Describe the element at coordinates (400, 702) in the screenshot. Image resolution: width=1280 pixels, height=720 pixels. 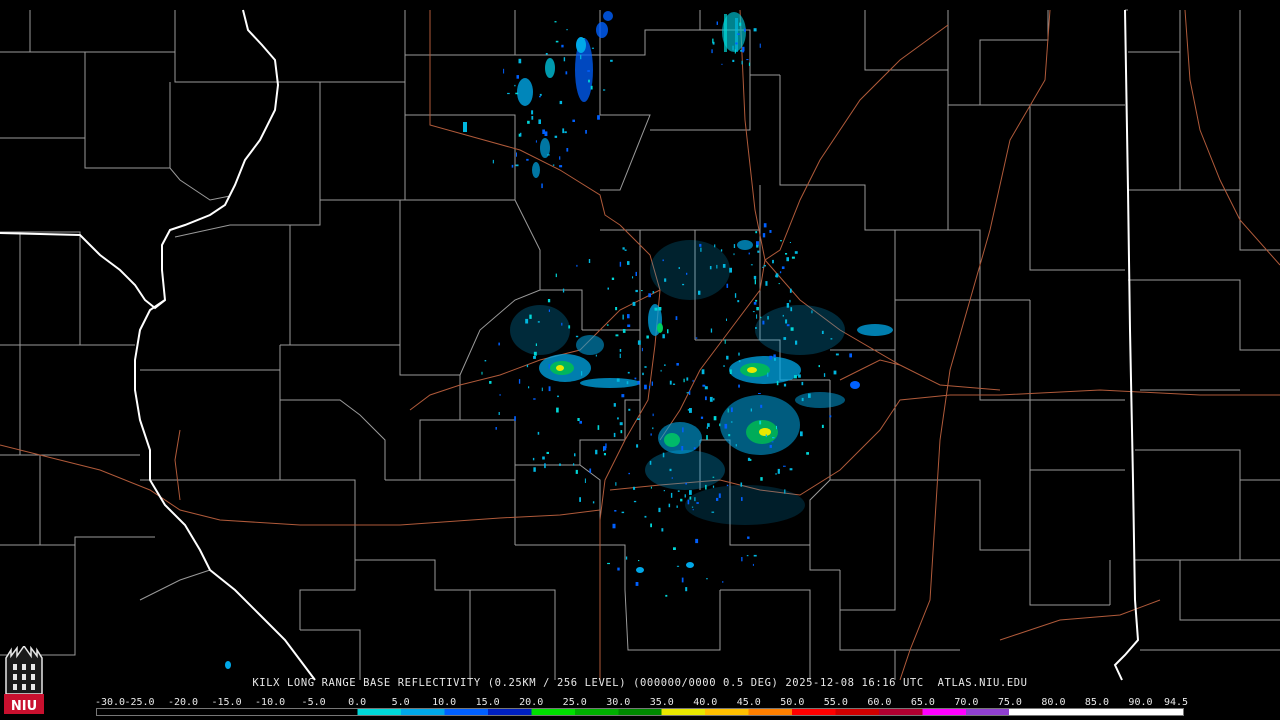
I see `scale-label: 5.0` at that location.